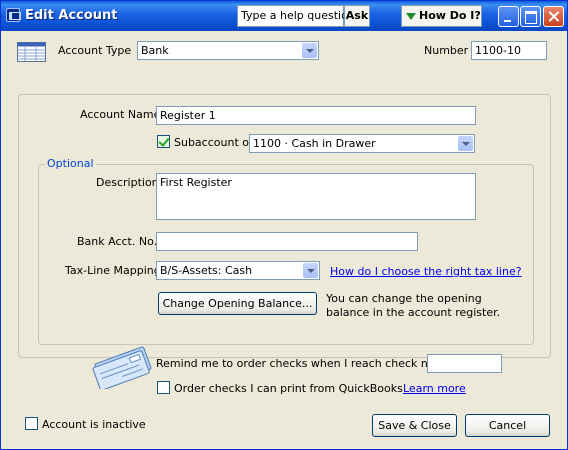 The height and width of the screenshot is (450, 568). I want to click on inactive-label: Account is inactive, so click(94, 424).